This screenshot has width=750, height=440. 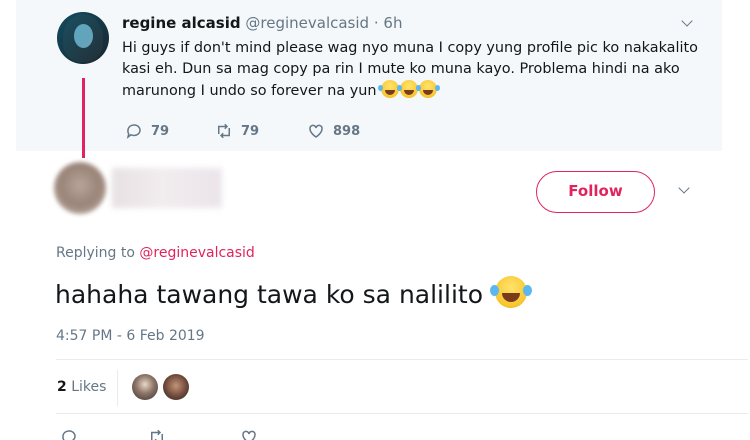 I want to click on reply-timestamp: 4:57 PM - 6 Feb 2019, so click(x=130, y=336).